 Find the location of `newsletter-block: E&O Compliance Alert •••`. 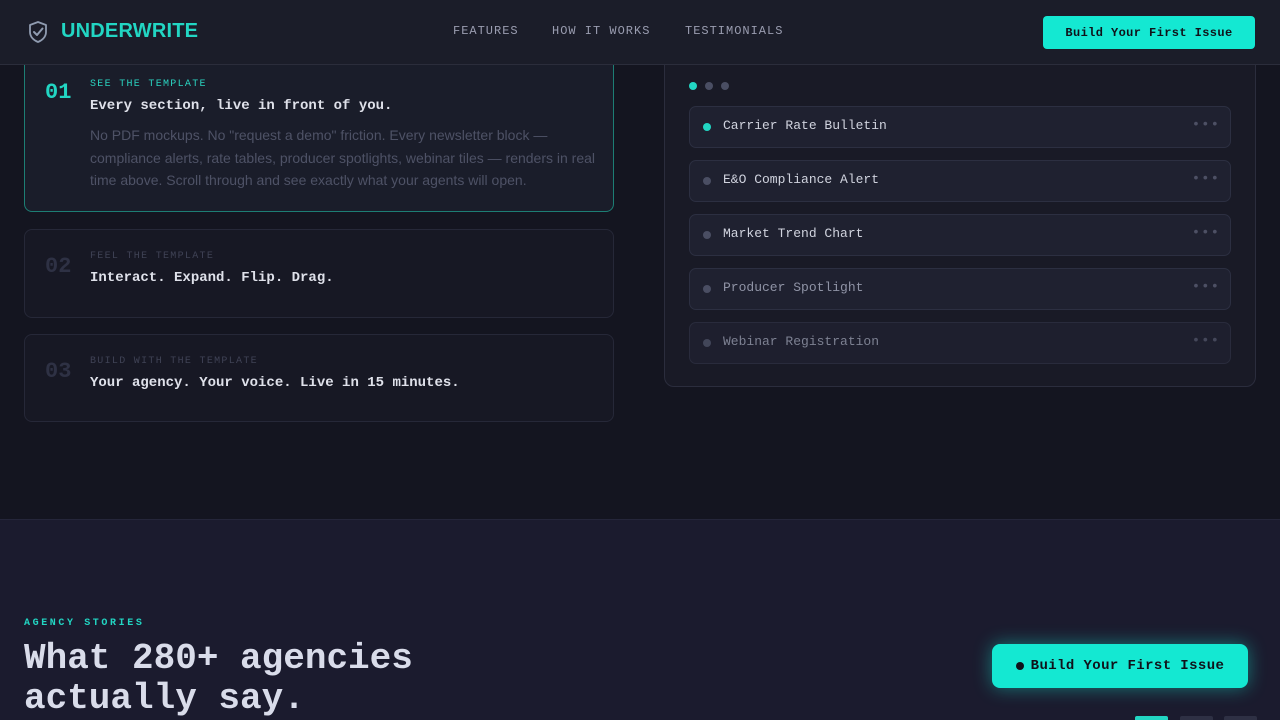

newsletter-block: E&O Compliance Alert ••• is located at coordinates (960, 181).